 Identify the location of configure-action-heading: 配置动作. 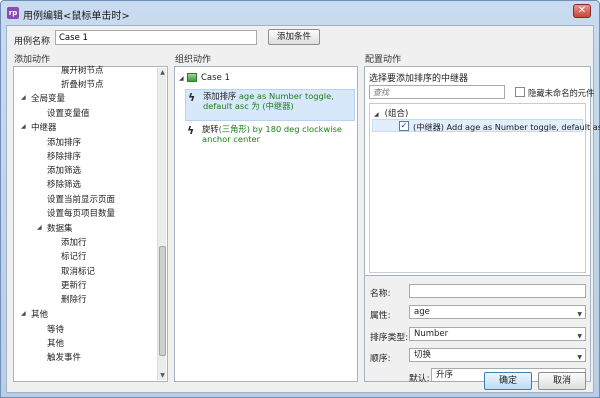
(383, 60).